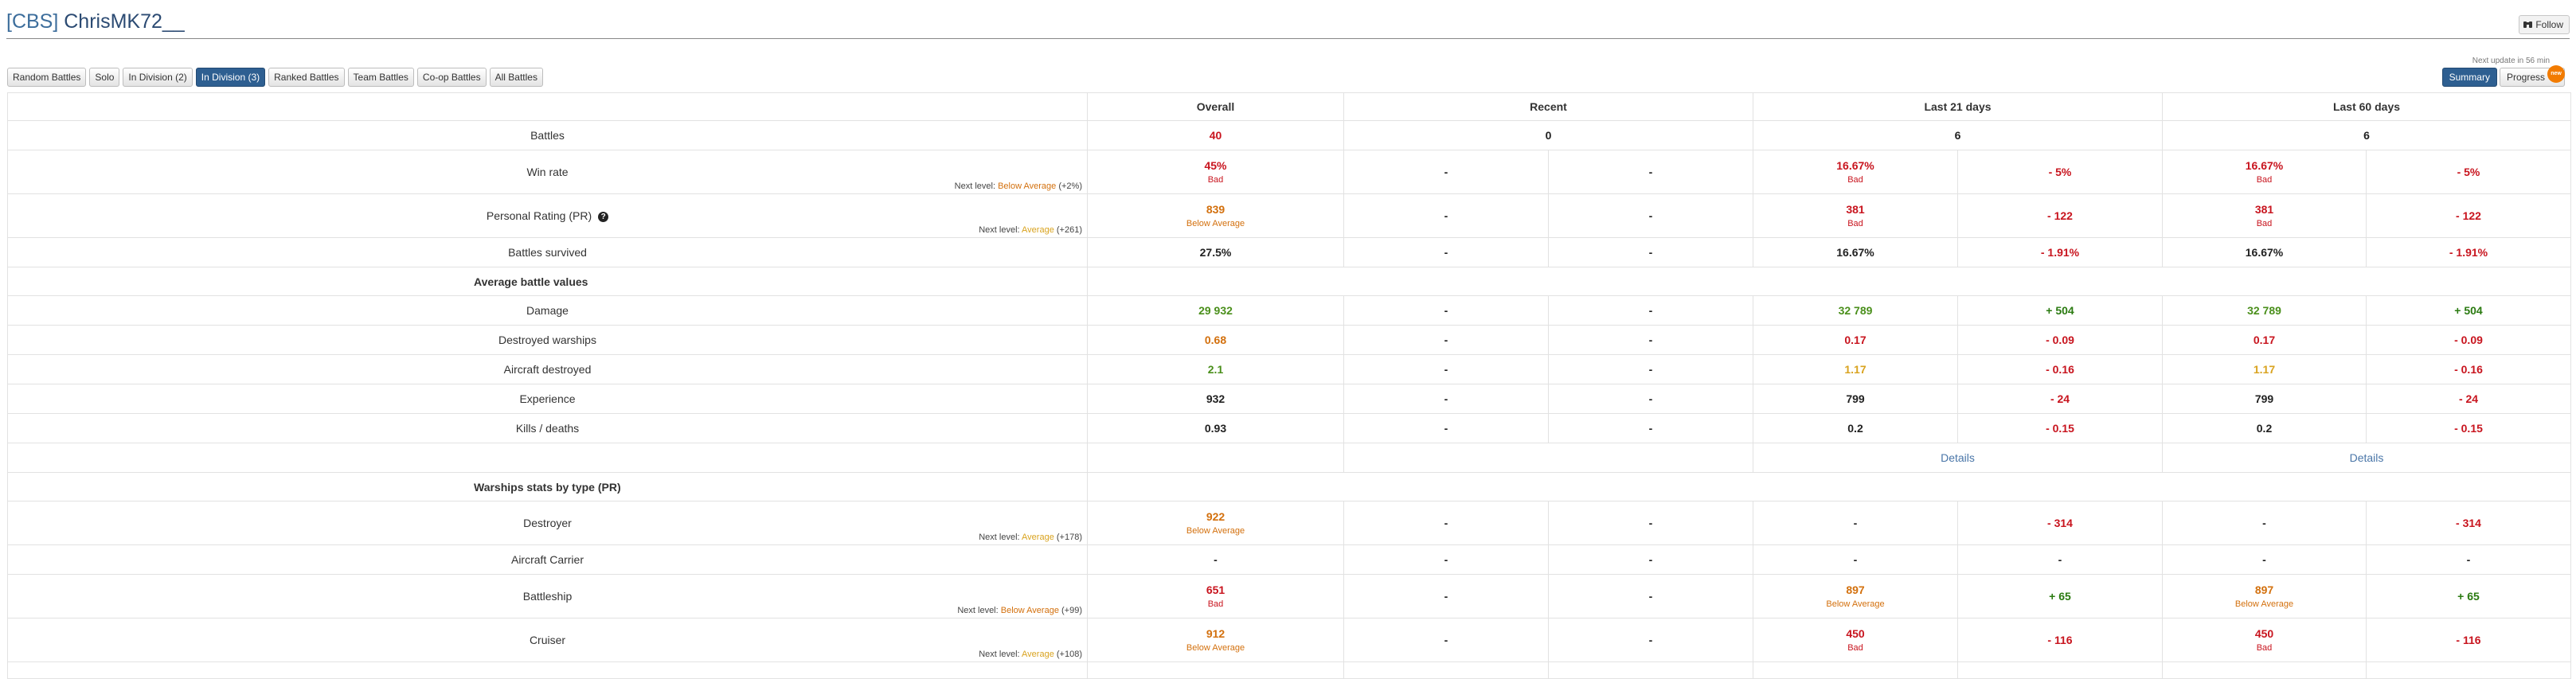 The height and width of the screenshot is (679, 2576). Describe the element at coordinates (1070, 186) in the screenshot. I see `next-level-delta: (+2%)` at that location.